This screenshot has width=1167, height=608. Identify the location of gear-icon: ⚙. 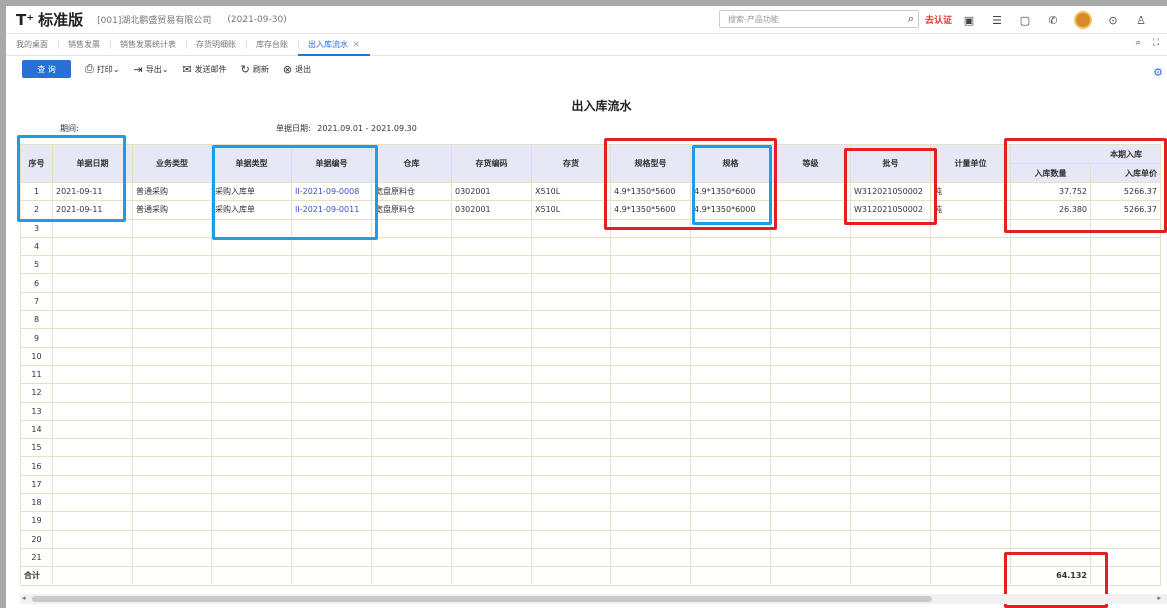
(1158, 72).